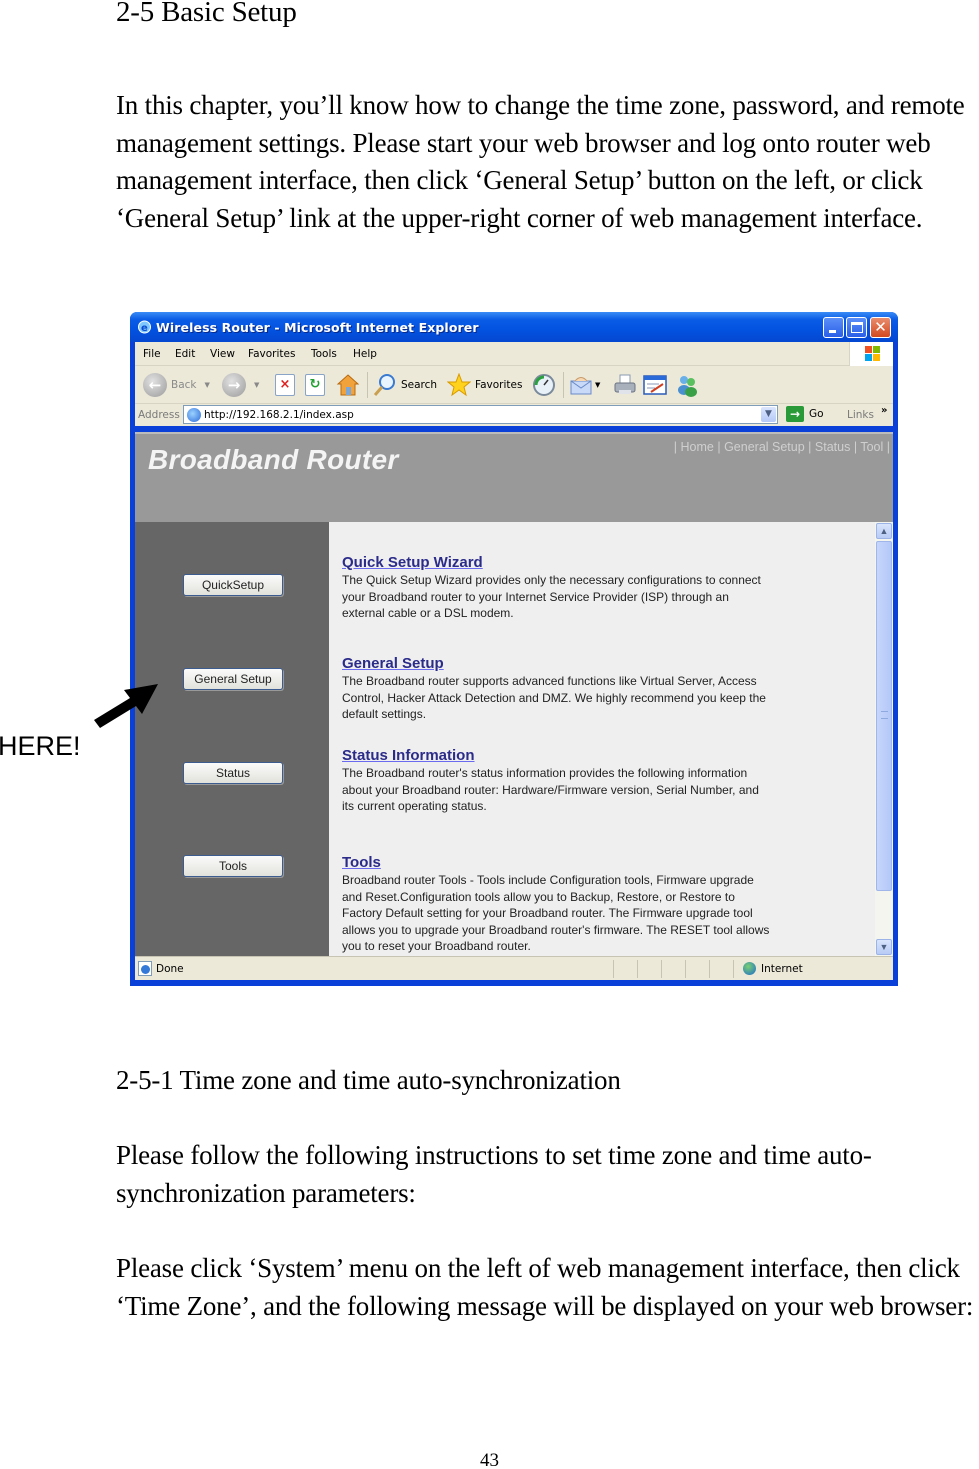  Describe the element at coordinates (884, 410) in the screenshot. I see `links-chevron-icon: »` at that location.